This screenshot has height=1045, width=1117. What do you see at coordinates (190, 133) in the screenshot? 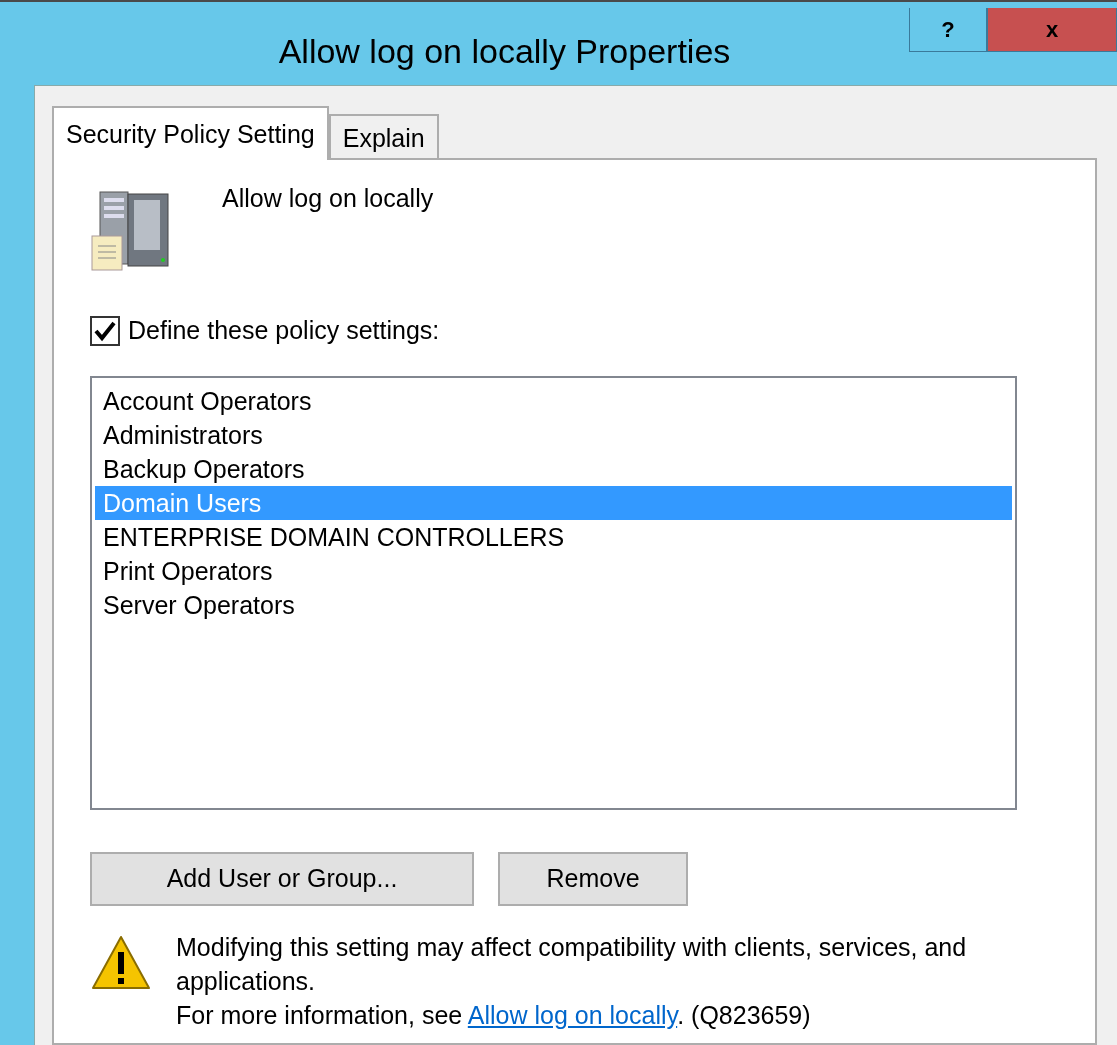
I see `tab: Security Policy Setting` at bounding box center [190, 133].